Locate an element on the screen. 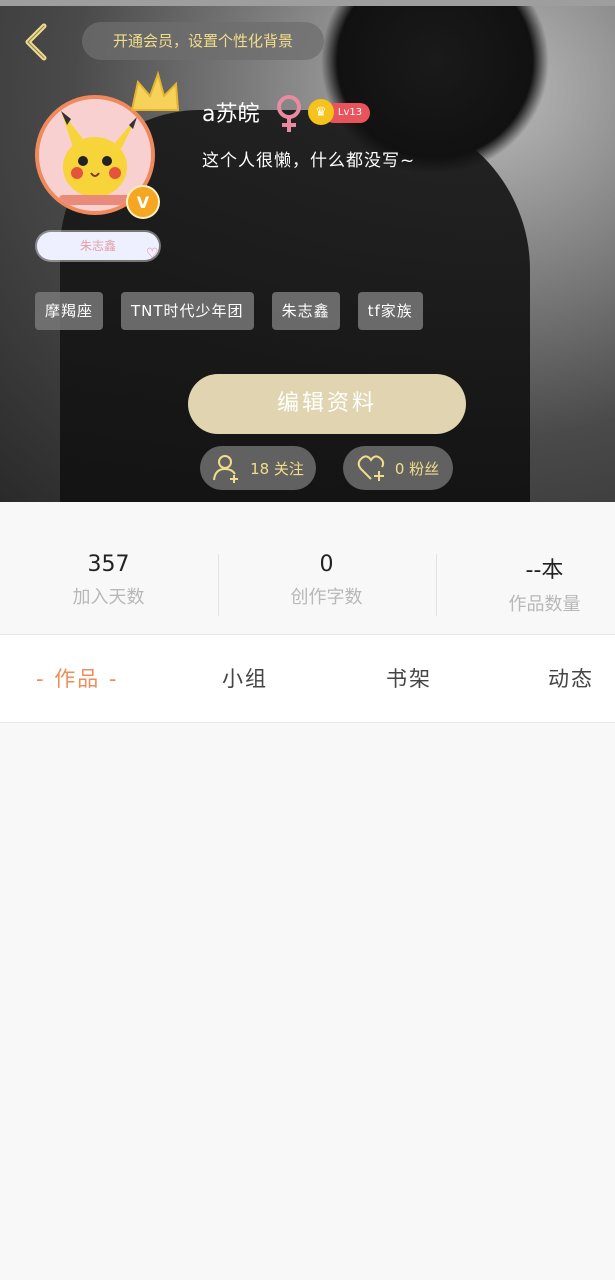  level-crown-icon: ♛ is located at coordinates (321, 112).